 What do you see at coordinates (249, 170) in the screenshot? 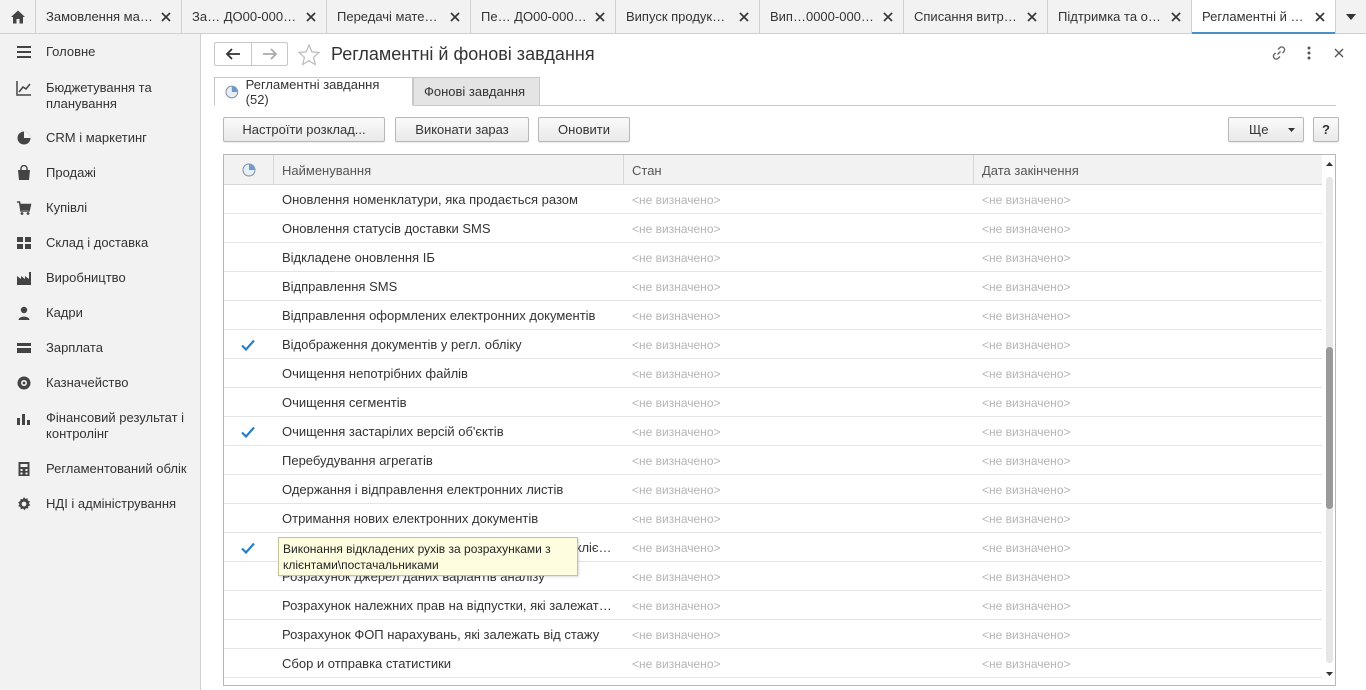
I see `header-status-column` at bounding box center [249, 170].